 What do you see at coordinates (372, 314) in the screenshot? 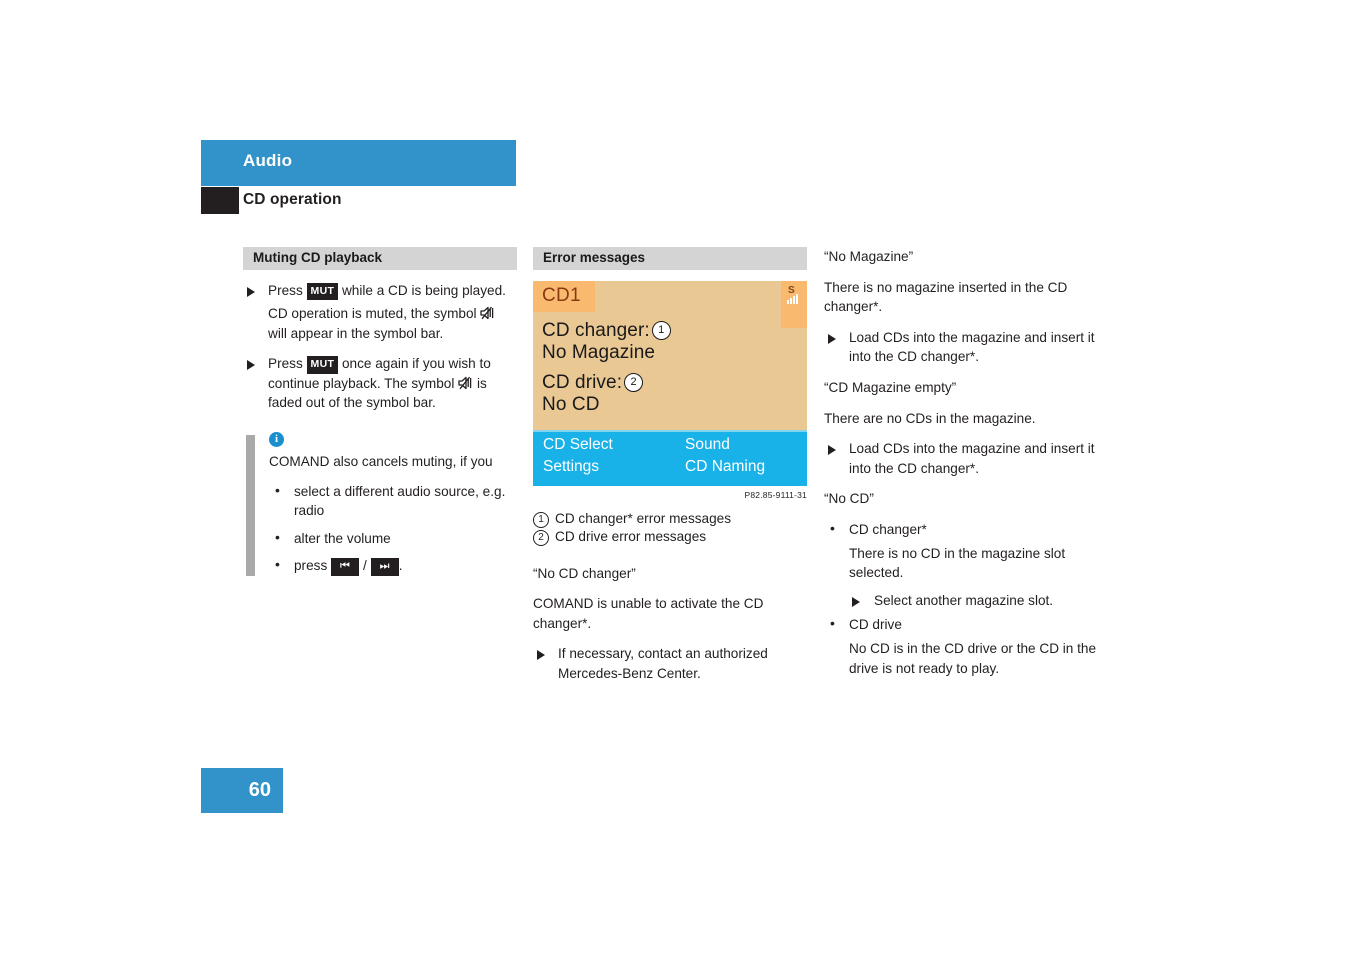
I see `mute-detail-text-a: CD operation is muted, the symbol` at bounding box center [372, 314].